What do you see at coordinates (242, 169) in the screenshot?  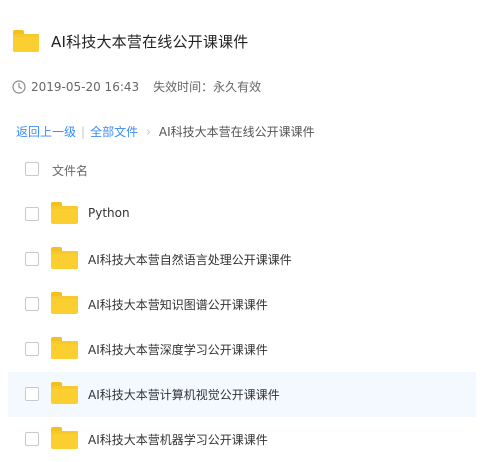 I see `list-header: 文件名` at bounding box center [242, 169].